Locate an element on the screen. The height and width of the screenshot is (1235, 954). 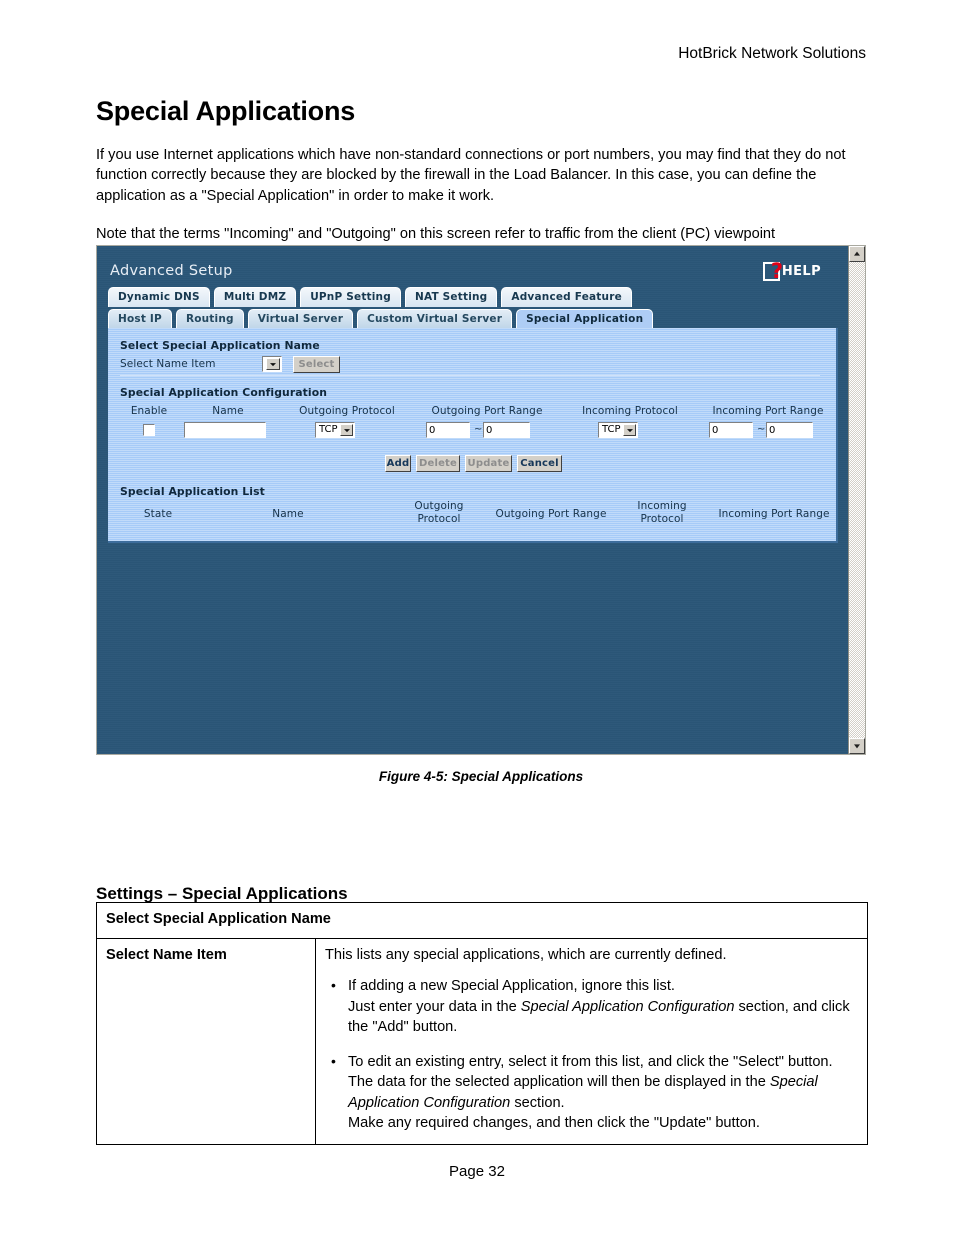
tab-special-application: Special Application is located at coordinates (585, 319).